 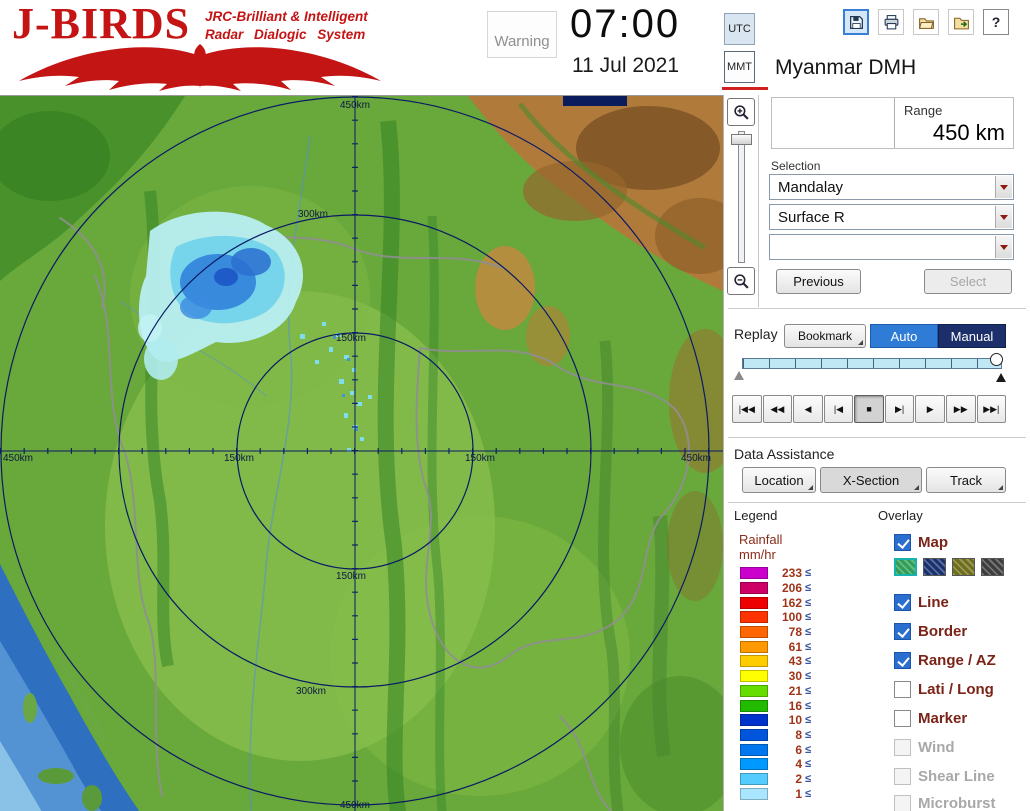 What do you see at coordinates (811, 187) in the screenshot?
I see `site-dropdown-value: Mandalay` at bounding box center [811, 187].